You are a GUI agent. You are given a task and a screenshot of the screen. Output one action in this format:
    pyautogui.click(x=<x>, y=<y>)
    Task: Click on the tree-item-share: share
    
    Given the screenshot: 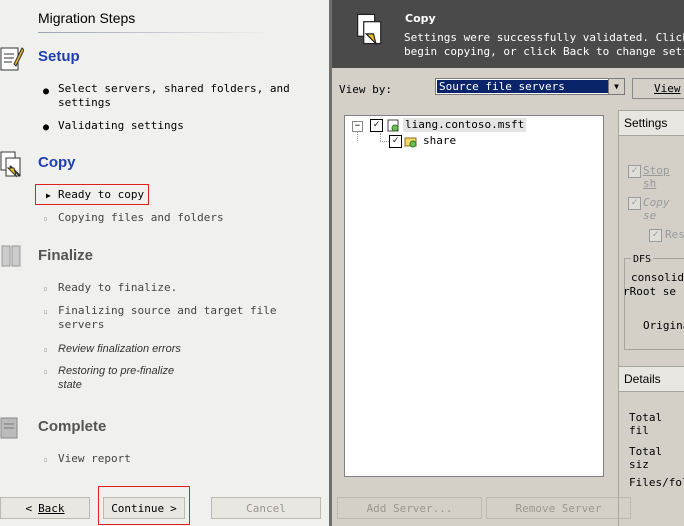 What is the action you would take?
    pyautogui.click(x=439, y=141)
    